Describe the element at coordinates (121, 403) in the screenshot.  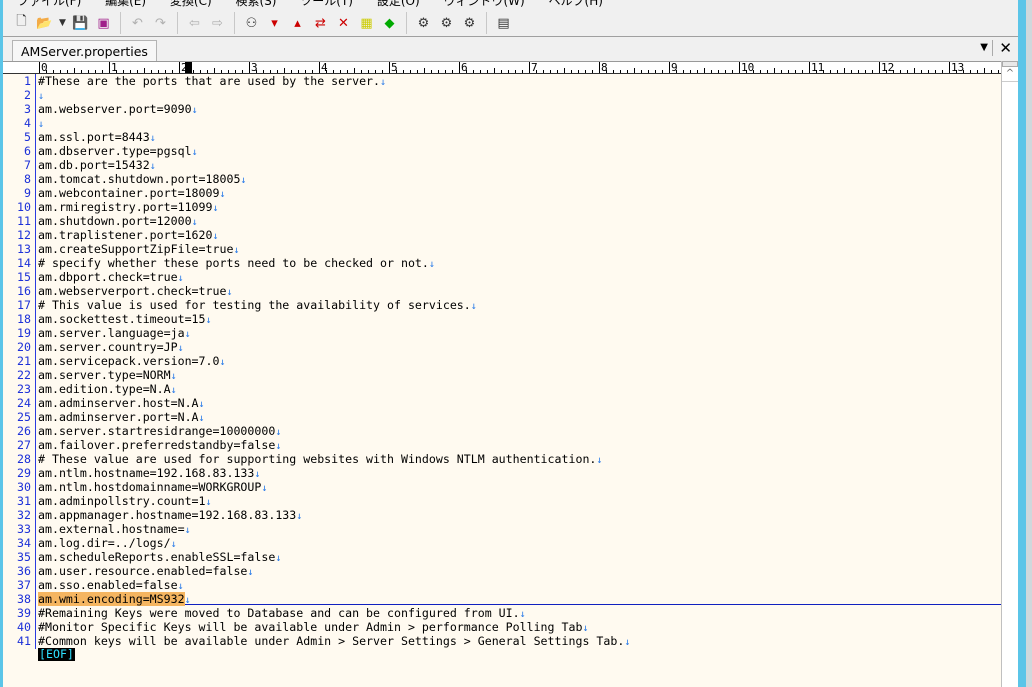
I see `code-line: am.adminserver.host=N.A↓` at that location.